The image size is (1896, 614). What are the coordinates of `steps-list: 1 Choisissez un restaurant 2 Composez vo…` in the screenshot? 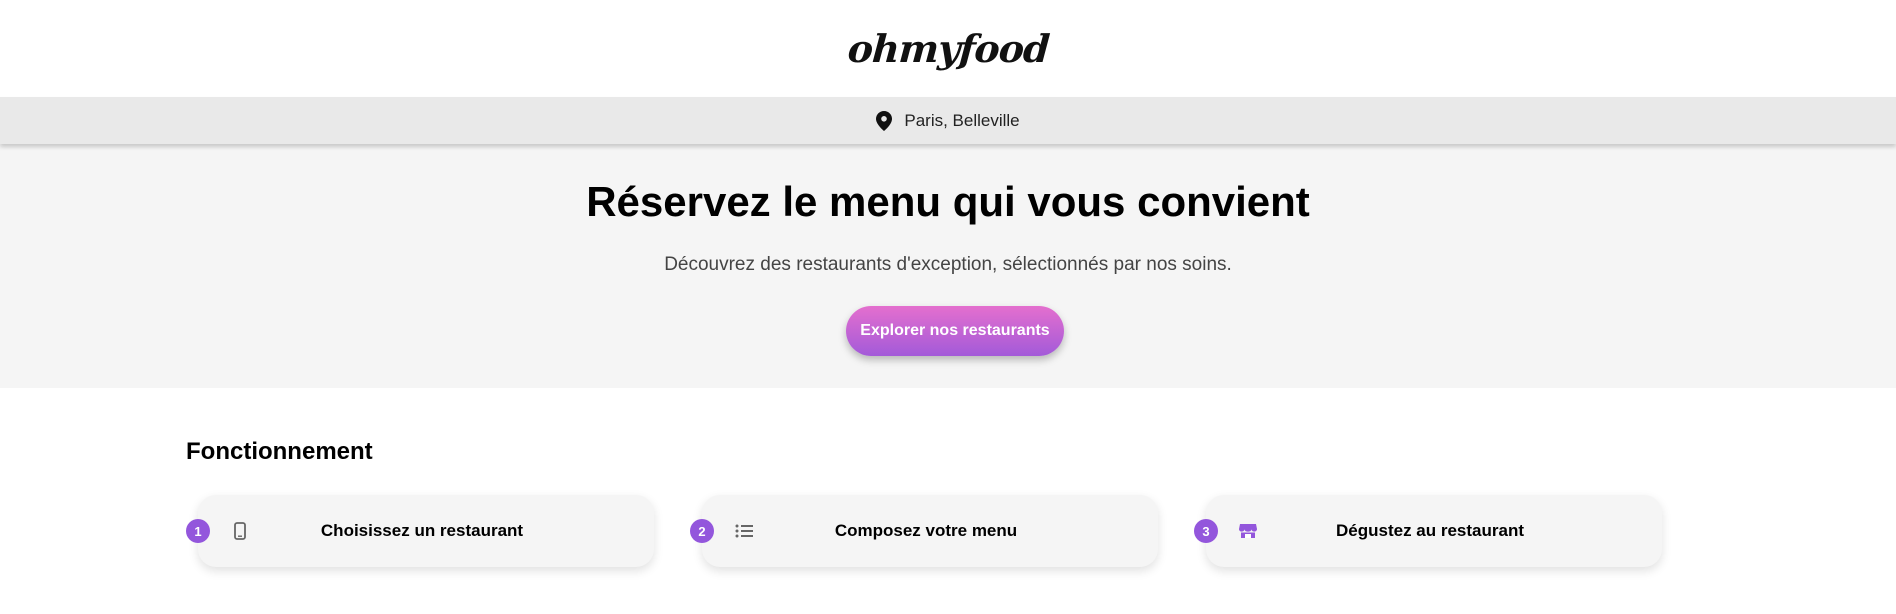 It's located at (931, 531).